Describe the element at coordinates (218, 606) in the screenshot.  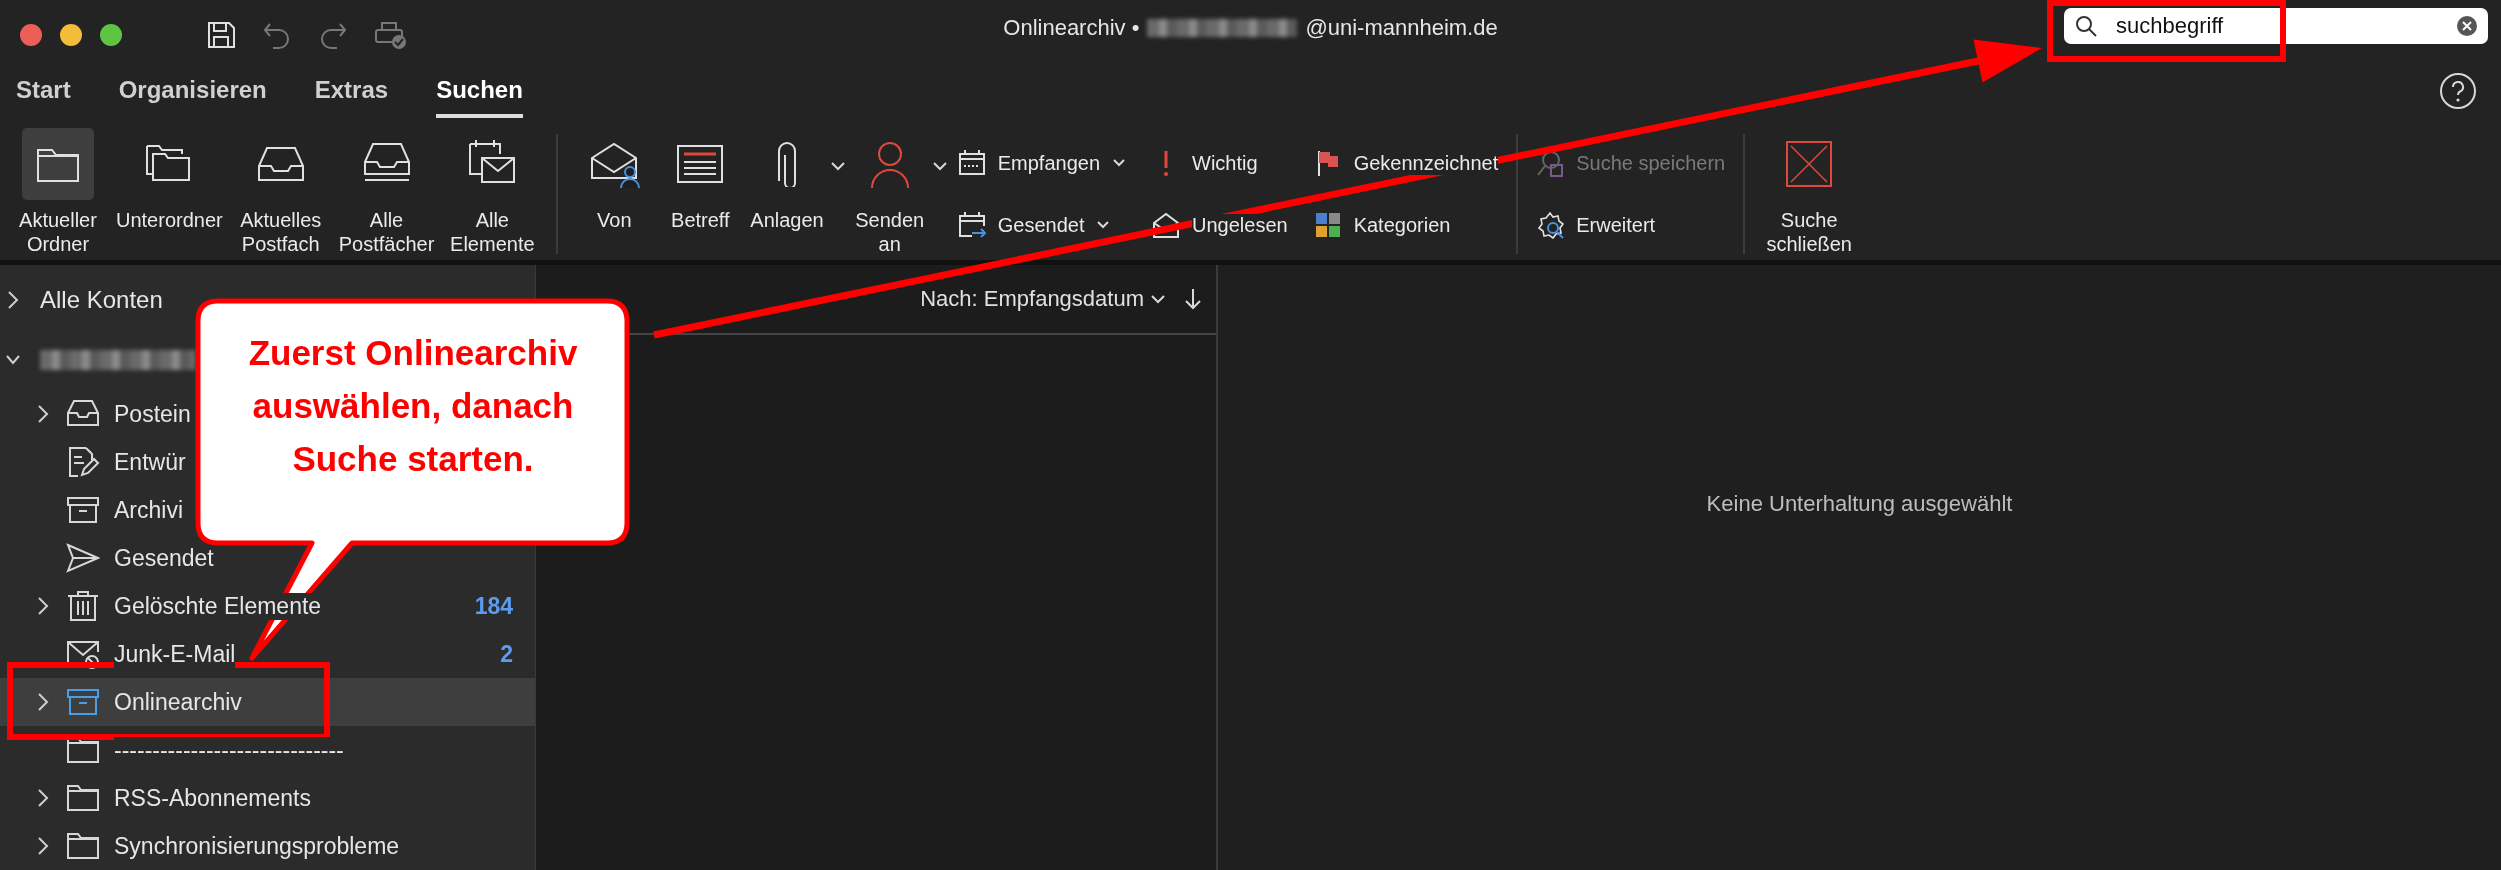
I see `folder-label: Gelöschte Elemente` at that location.